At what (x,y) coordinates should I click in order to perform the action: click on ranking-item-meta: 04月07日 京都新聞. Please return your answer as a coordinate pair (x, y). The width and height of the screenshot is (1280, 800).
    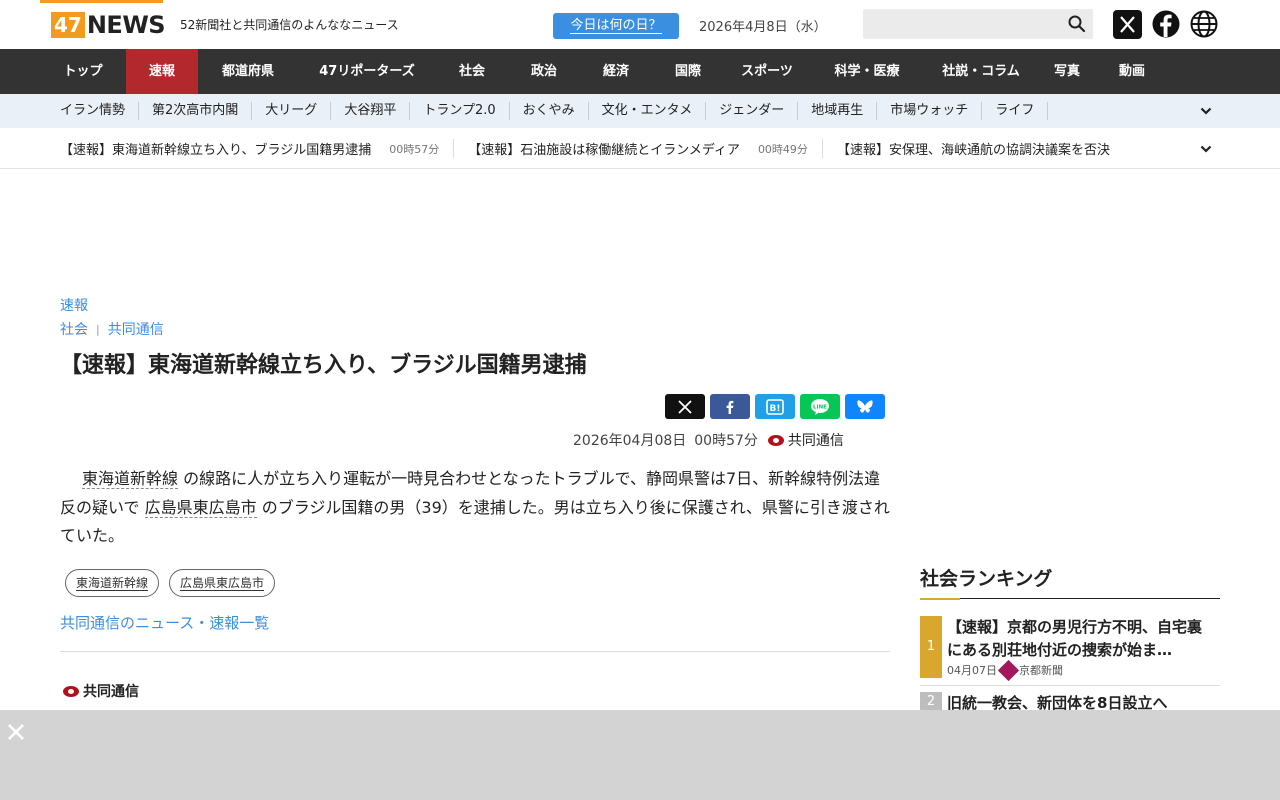
    Looking at the image, I should click on (1005, 670).